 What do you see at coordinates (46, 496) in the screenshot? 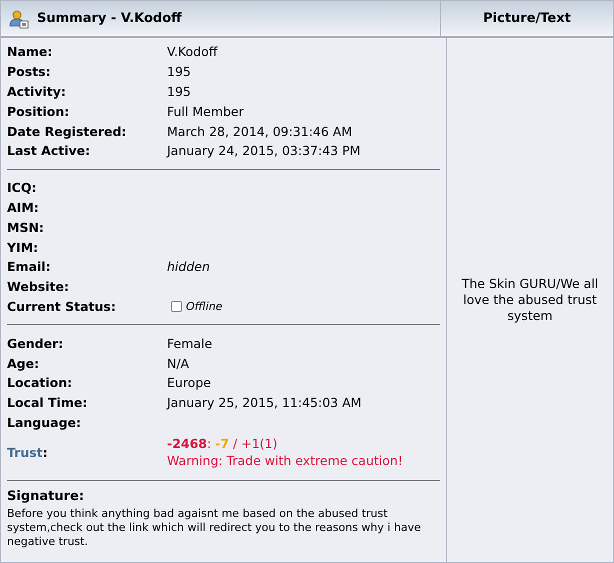
I see `signature-label: Signature:` at bounding box center [46, 496].